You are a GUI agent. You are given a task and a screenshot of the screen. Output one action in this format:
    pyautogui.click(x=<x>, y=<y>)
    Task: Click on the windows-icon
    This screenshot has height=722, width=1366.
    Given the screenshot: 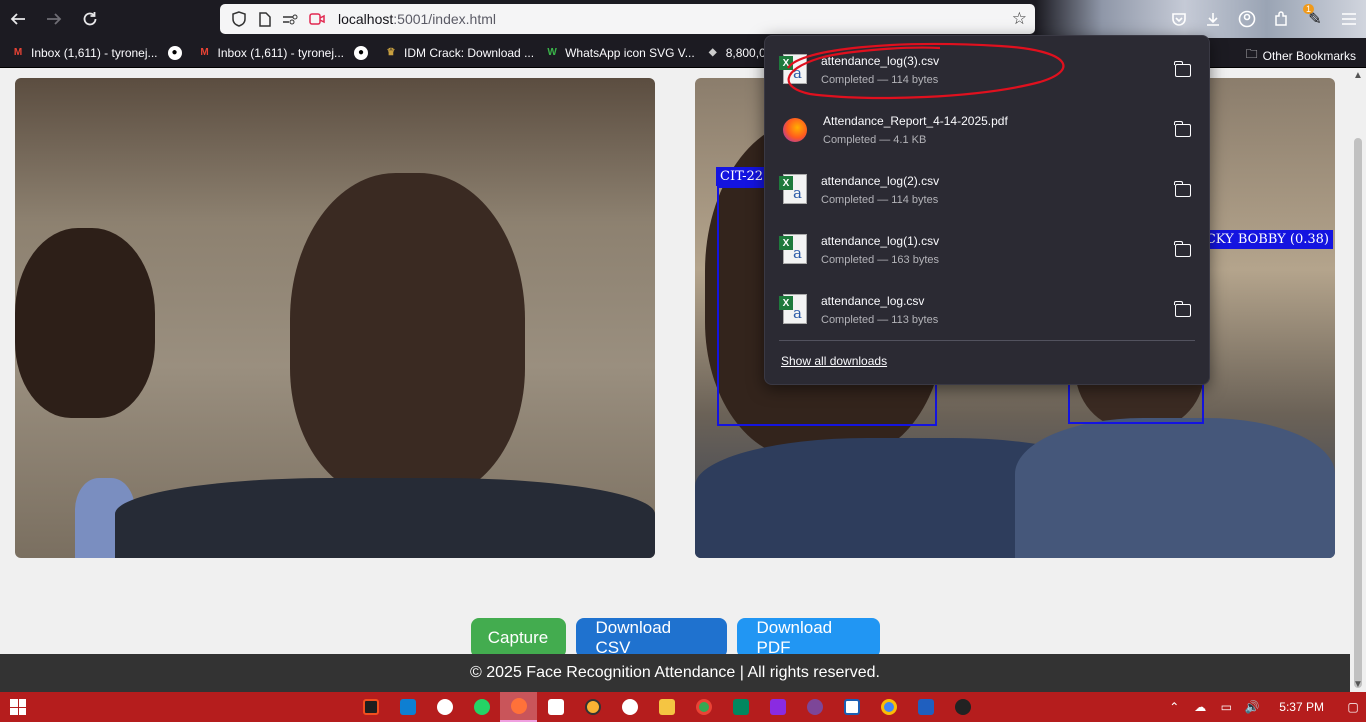 What is the action you would take?
    pyautogui.click(x=18, y=707)
    